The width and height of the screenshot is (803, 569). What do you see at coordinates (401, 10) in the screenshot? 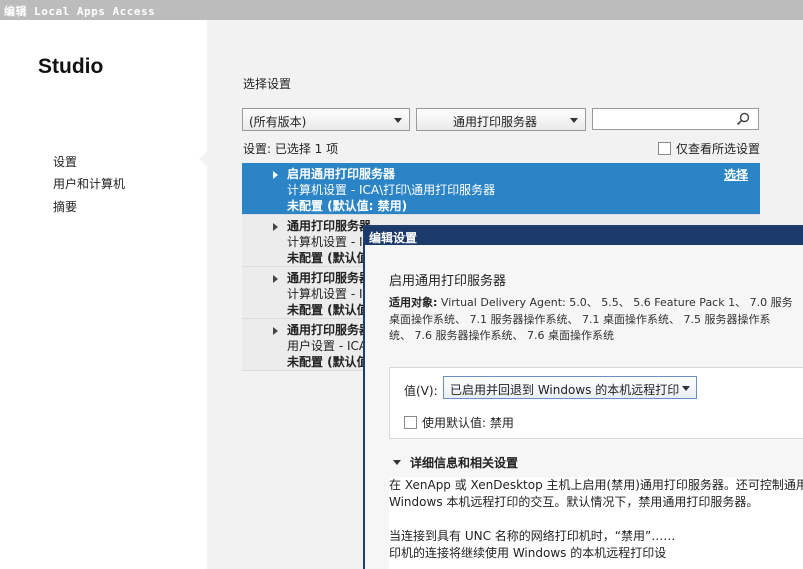
I see `window-titlebar: 编辑 Local Apps Access` at bounding box center [401, 10].